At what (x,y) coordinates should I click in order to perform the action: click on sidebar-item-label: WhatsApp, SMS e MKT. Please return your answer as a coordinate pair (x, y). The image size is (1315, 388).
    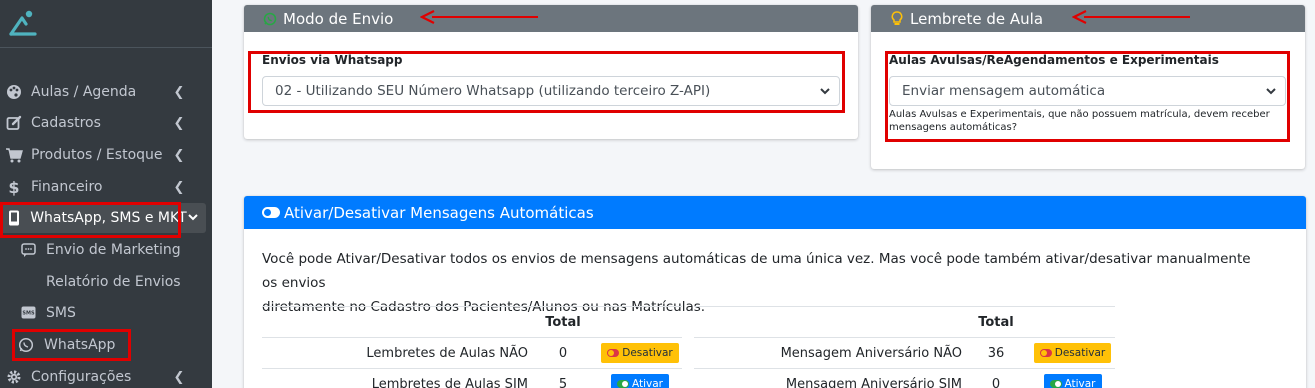
    Looking at the image, I should click on (108, 218).